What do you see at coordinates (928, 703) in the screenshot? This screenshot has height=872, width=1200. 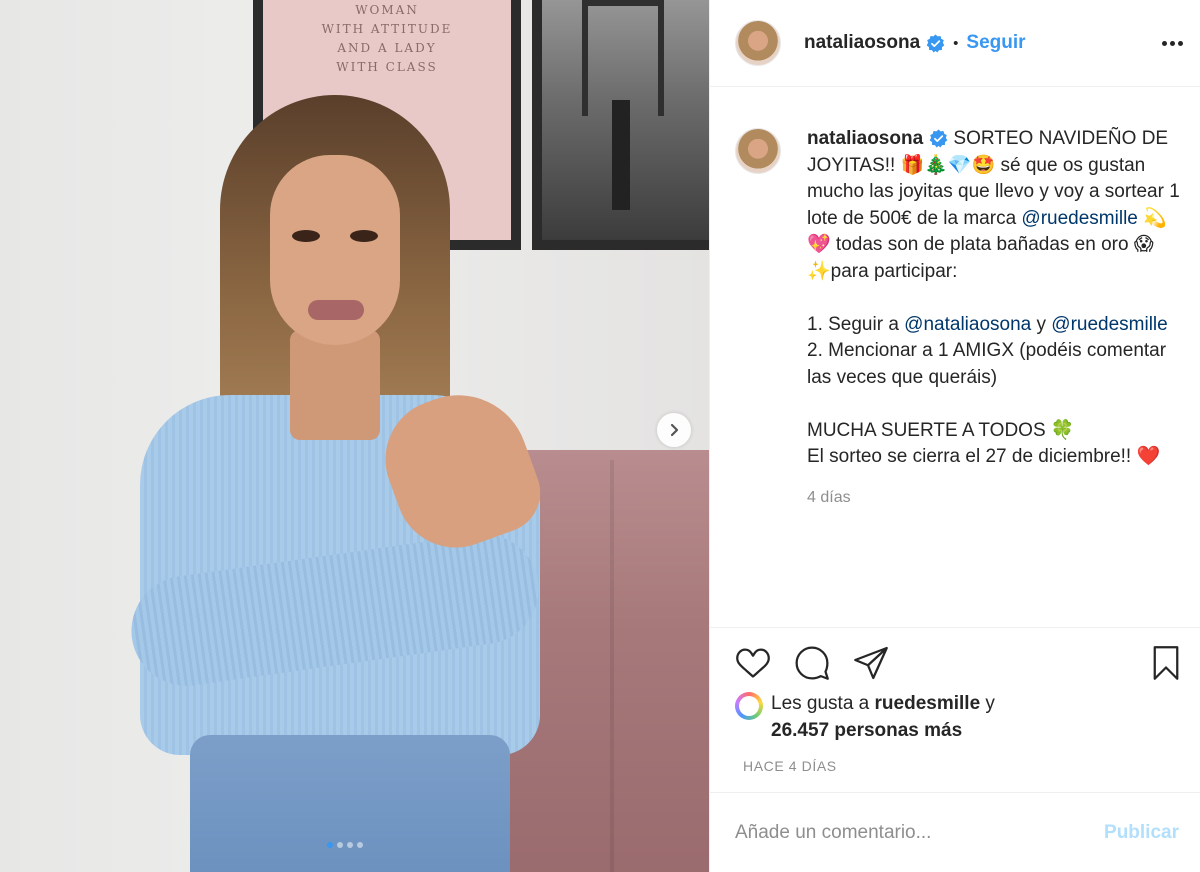 I see `likes-user-link: ruedesmille` at bounding box center [928, 703].